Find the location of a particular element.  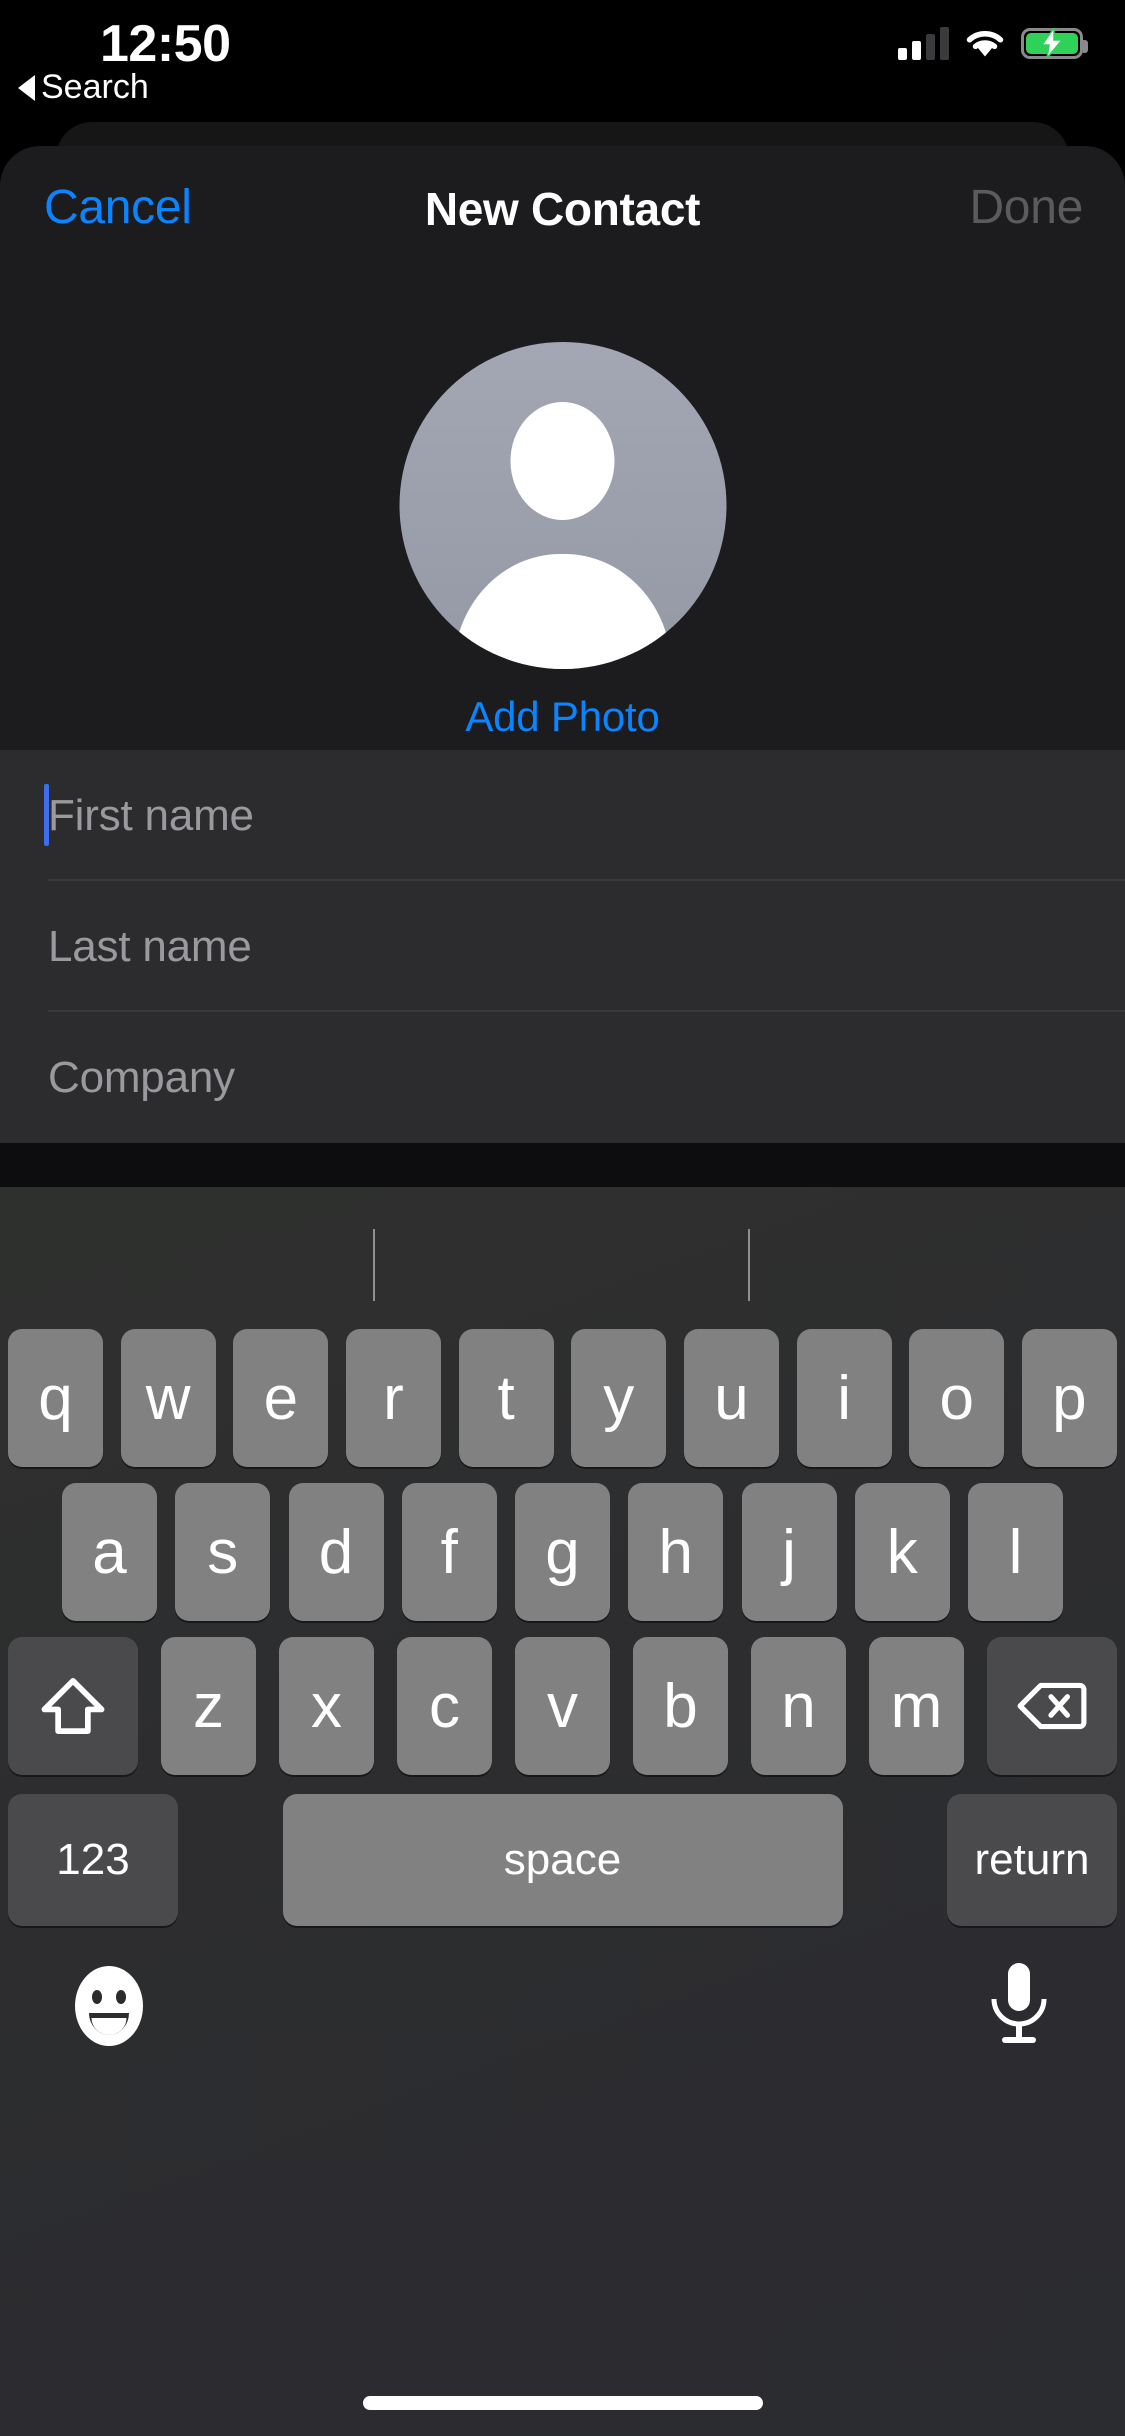

battery-charging-icon is located at coordinates (1054, 43).